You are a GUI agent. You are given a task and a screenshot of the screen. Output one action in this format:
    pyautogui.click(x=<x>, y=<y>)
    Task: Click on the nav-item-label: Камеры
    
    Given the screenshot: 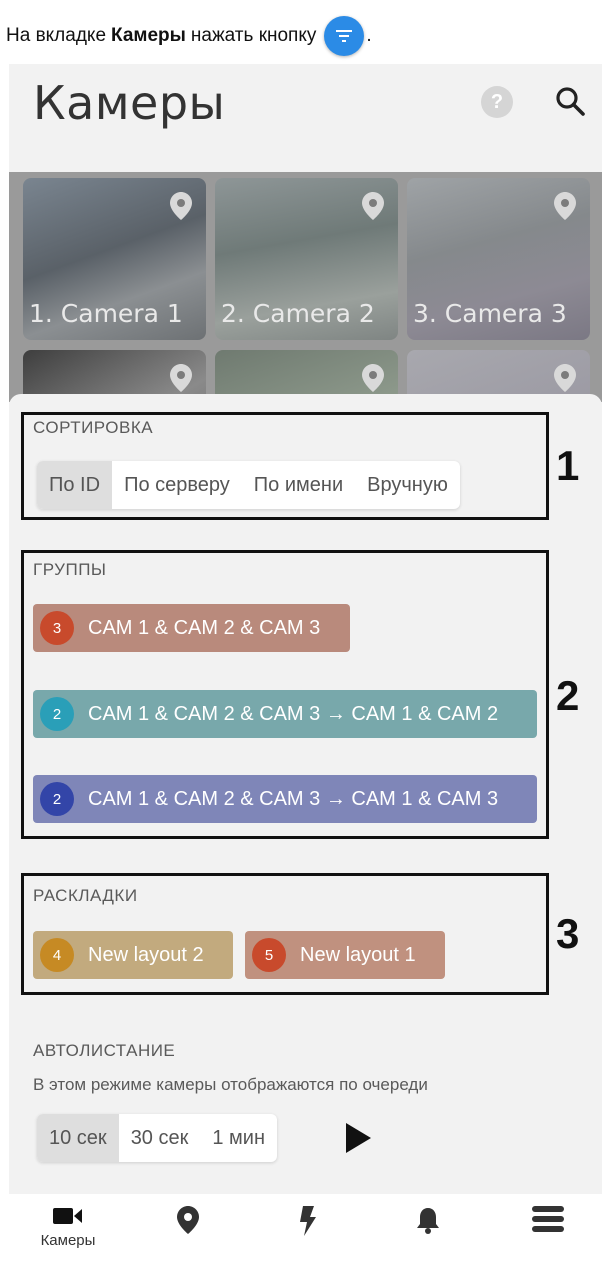 What is the action you would take?
    pyautogui.click(x=68, y=1240)
    